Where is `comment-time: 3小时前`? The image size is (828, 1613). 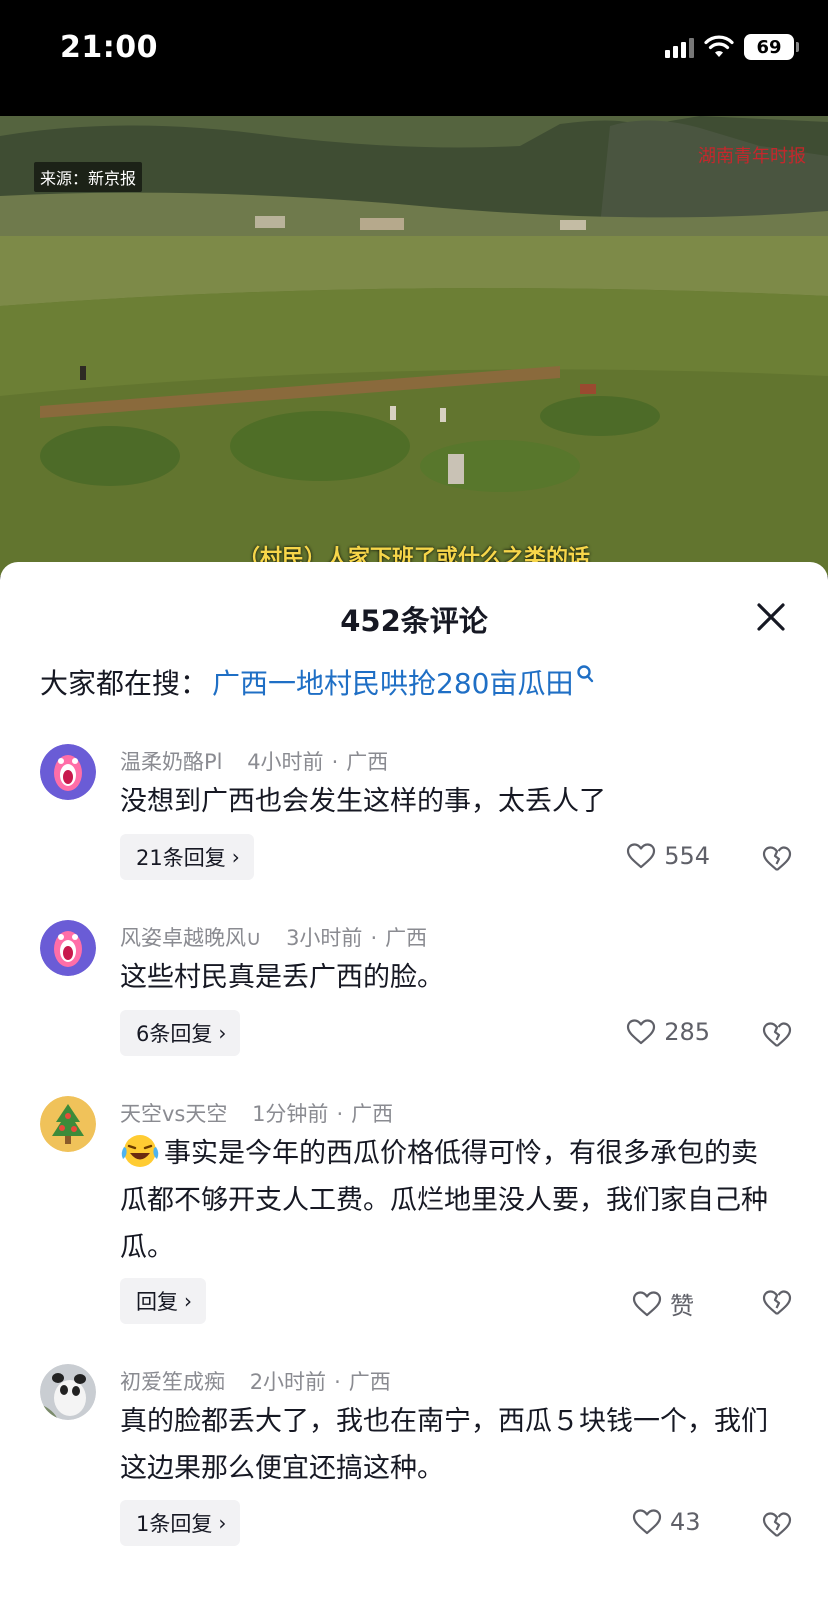 comment-time: 3小时前 is located at coordinates (324, 938).